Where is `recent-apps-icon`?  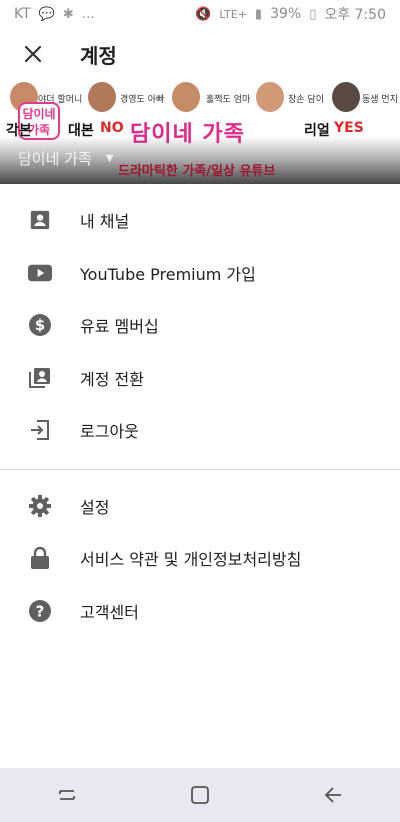
recent-apps-icon is located at coordinates (66, 795).